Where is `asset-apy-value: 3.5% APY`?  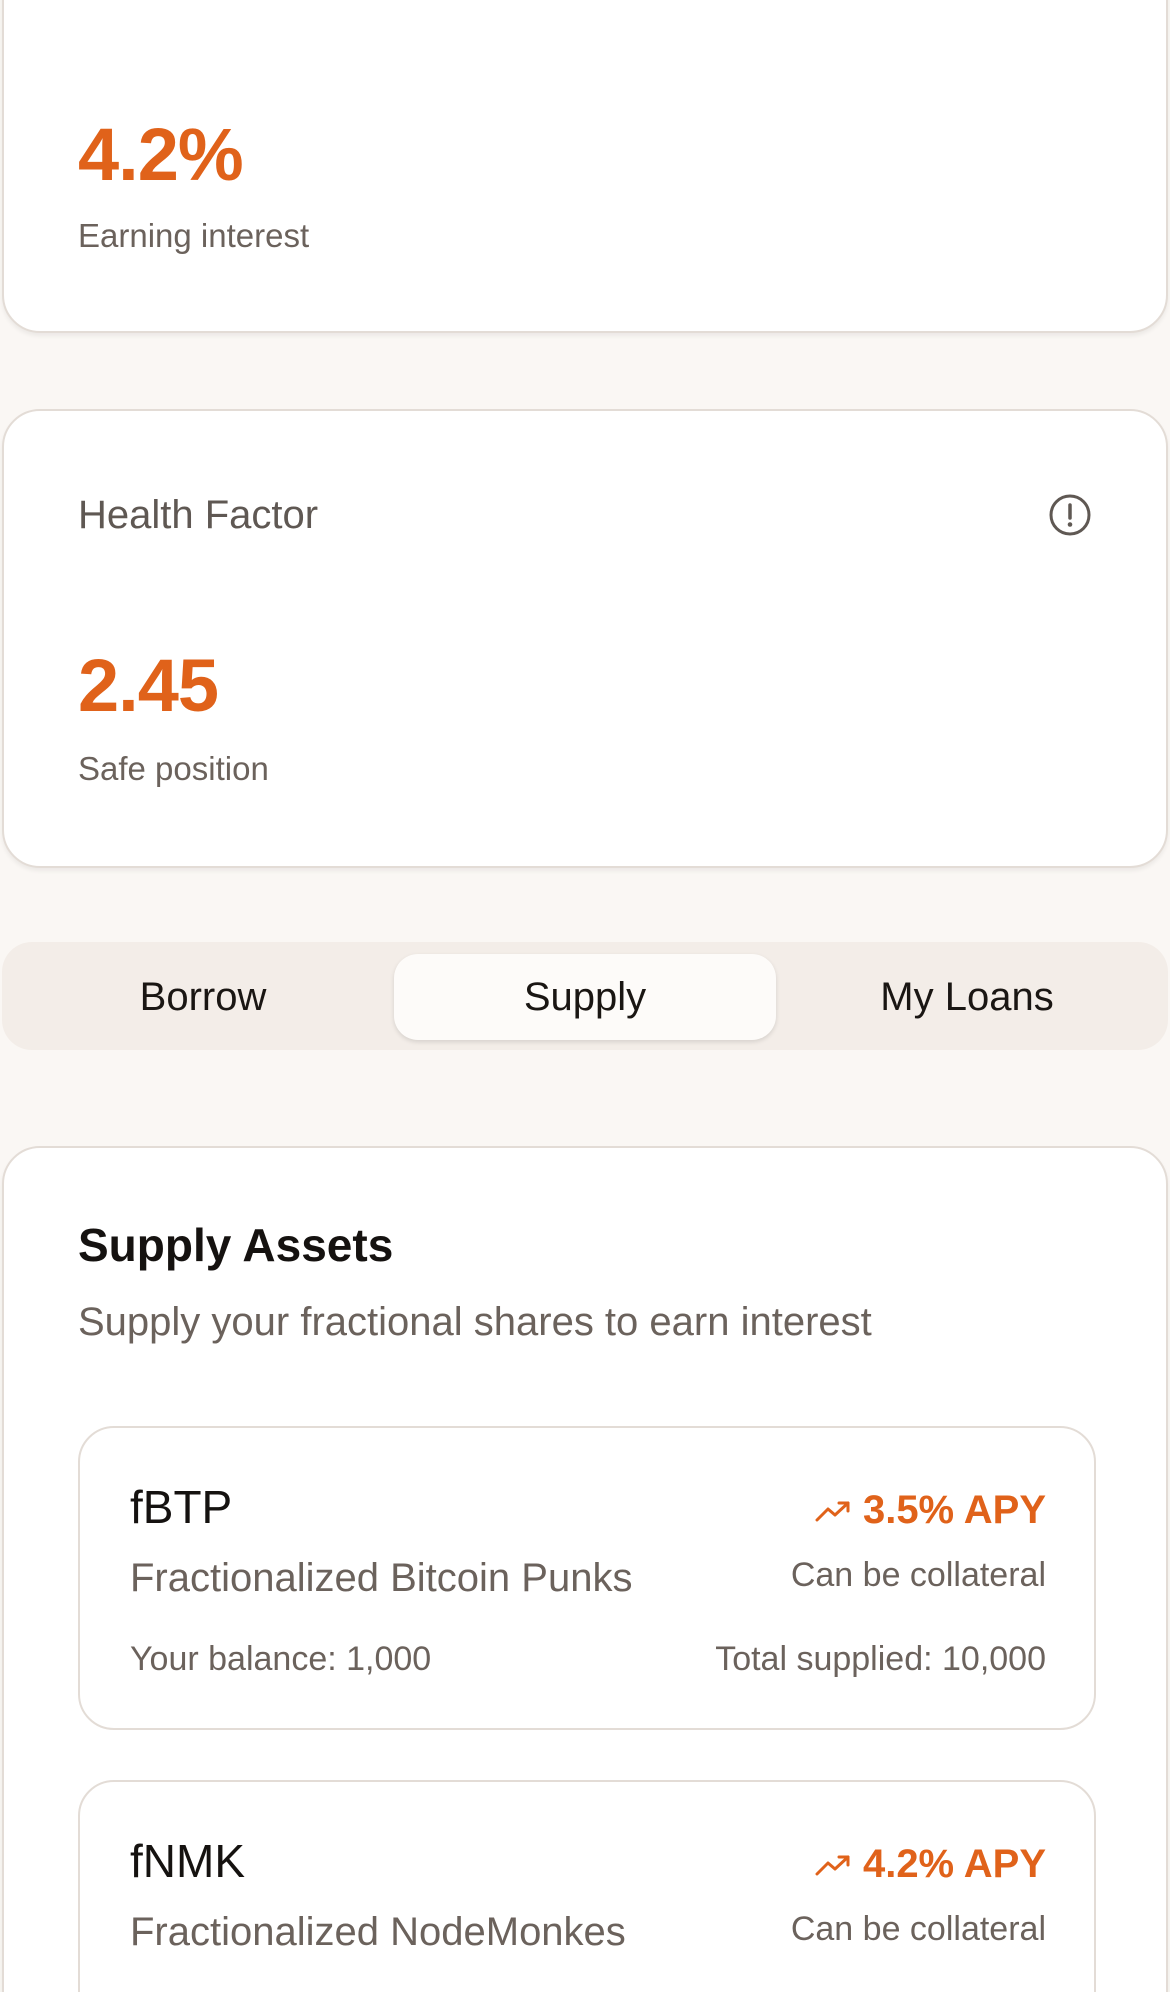 asset-apy-value: 3.5% APY is located at coordinates (954, 1510).